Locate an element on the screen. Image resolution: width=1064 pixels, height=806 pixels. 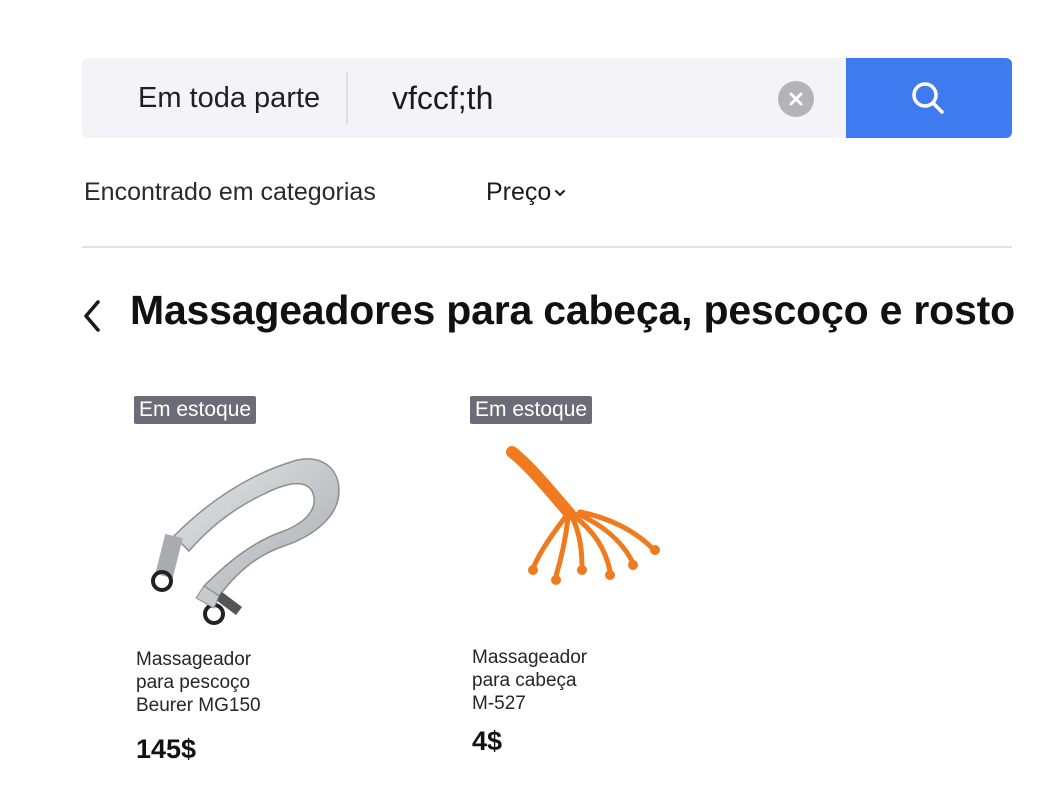
back-button is located at coordinates (92, 316).